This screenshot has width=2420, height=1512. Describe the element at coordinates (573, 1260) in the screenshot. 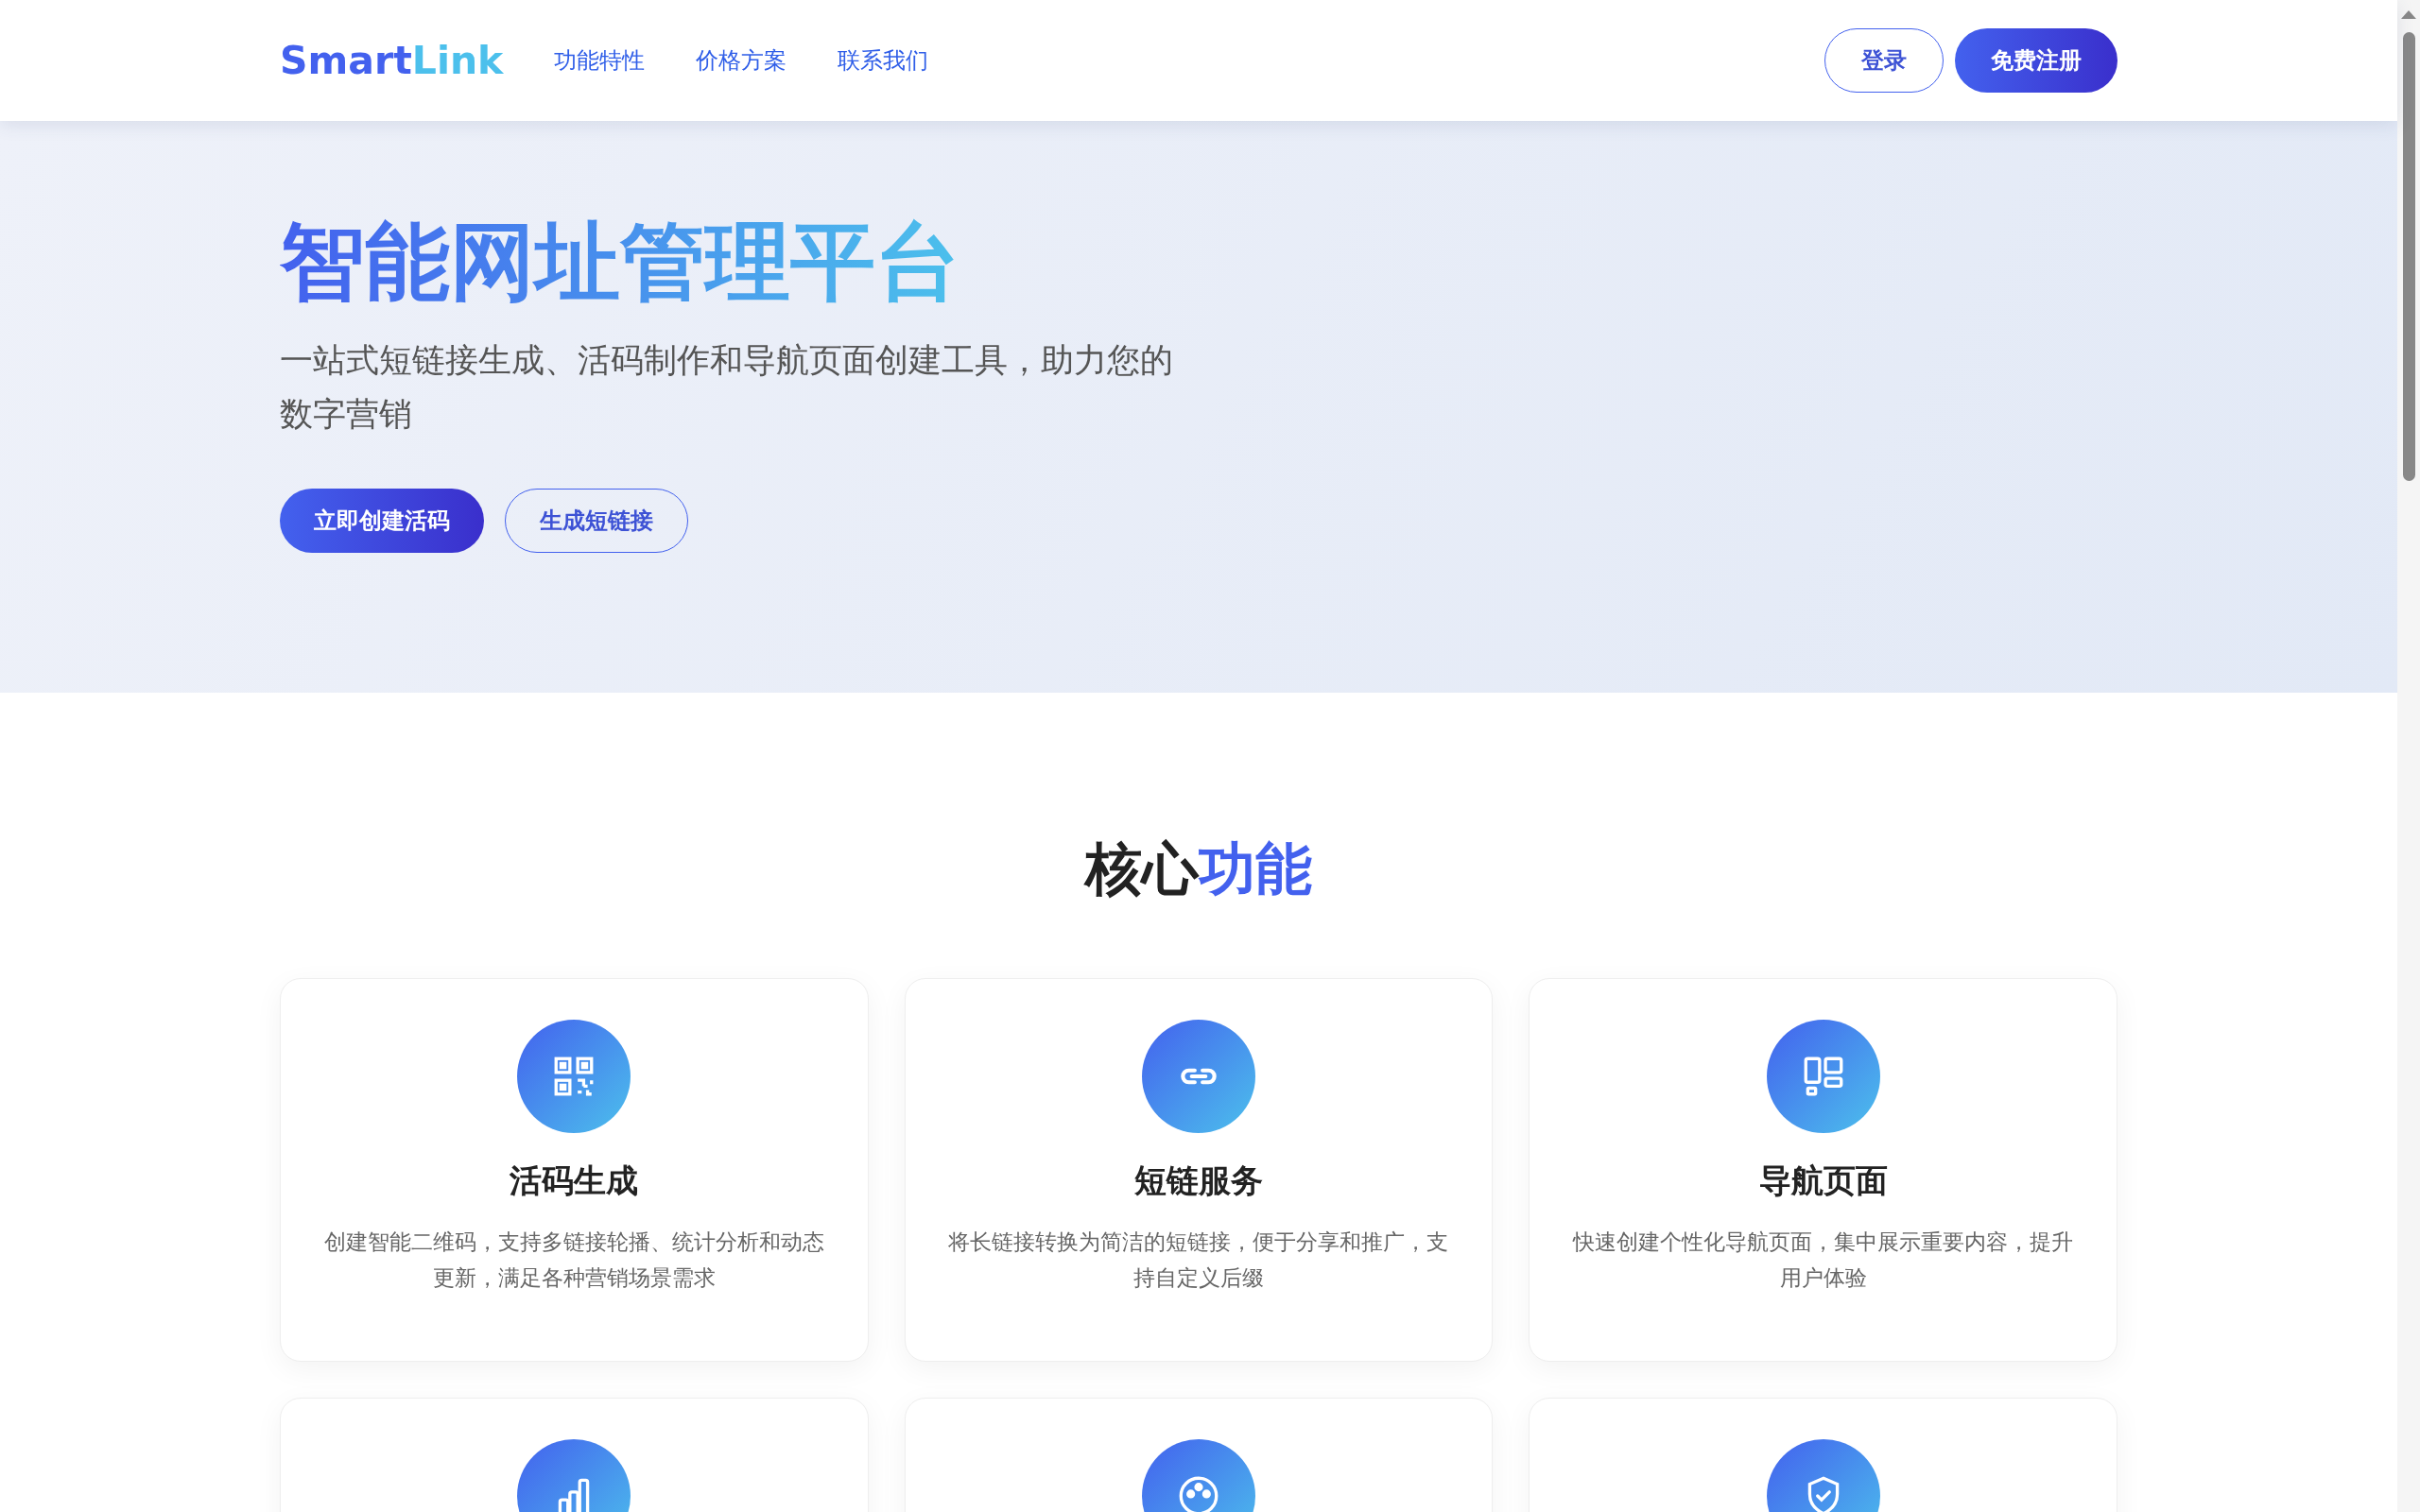

I see `card-description: 创建智能二维码，支持多链接轮播、统计分析和动态更新，满足各种营销场景需求` at that location.